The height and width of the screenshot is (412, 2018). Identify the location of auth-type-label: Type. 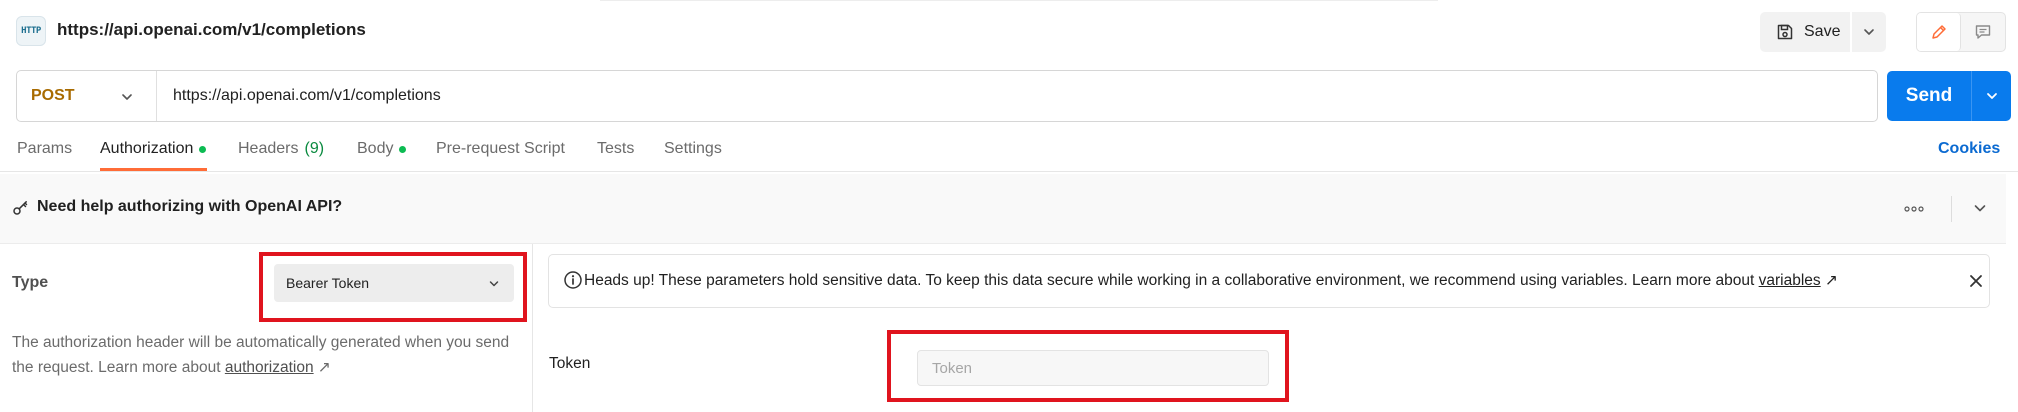
(30, 282).